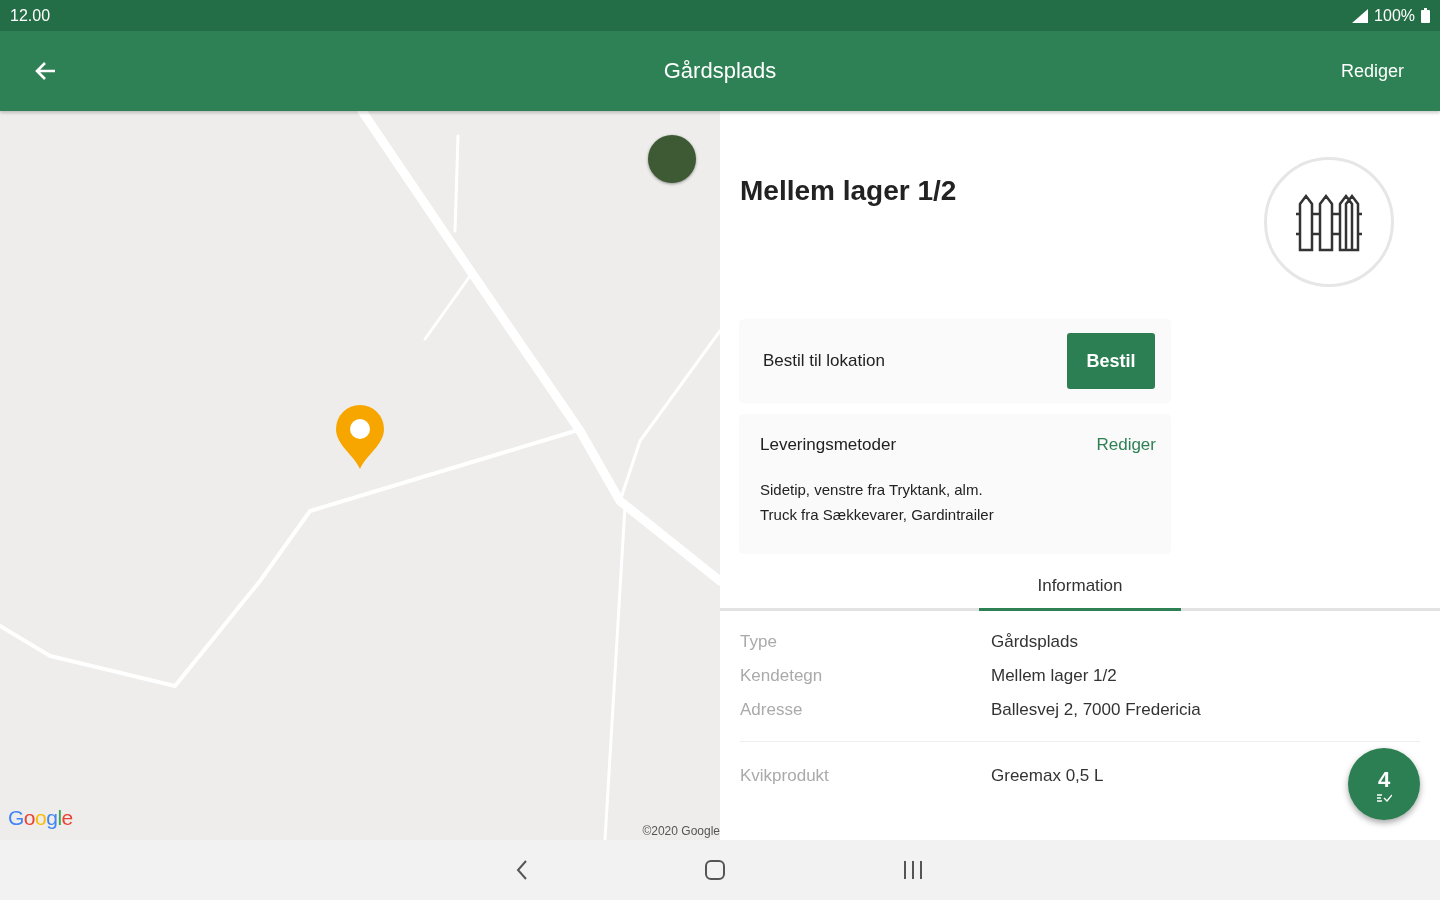 Image resolution: width=1440 pixels, height=900 pixels. What do you see at coordinates (1111, 361) in the screenshot?
I see `order-button: Bestil` at bounding box center [1111, 361].